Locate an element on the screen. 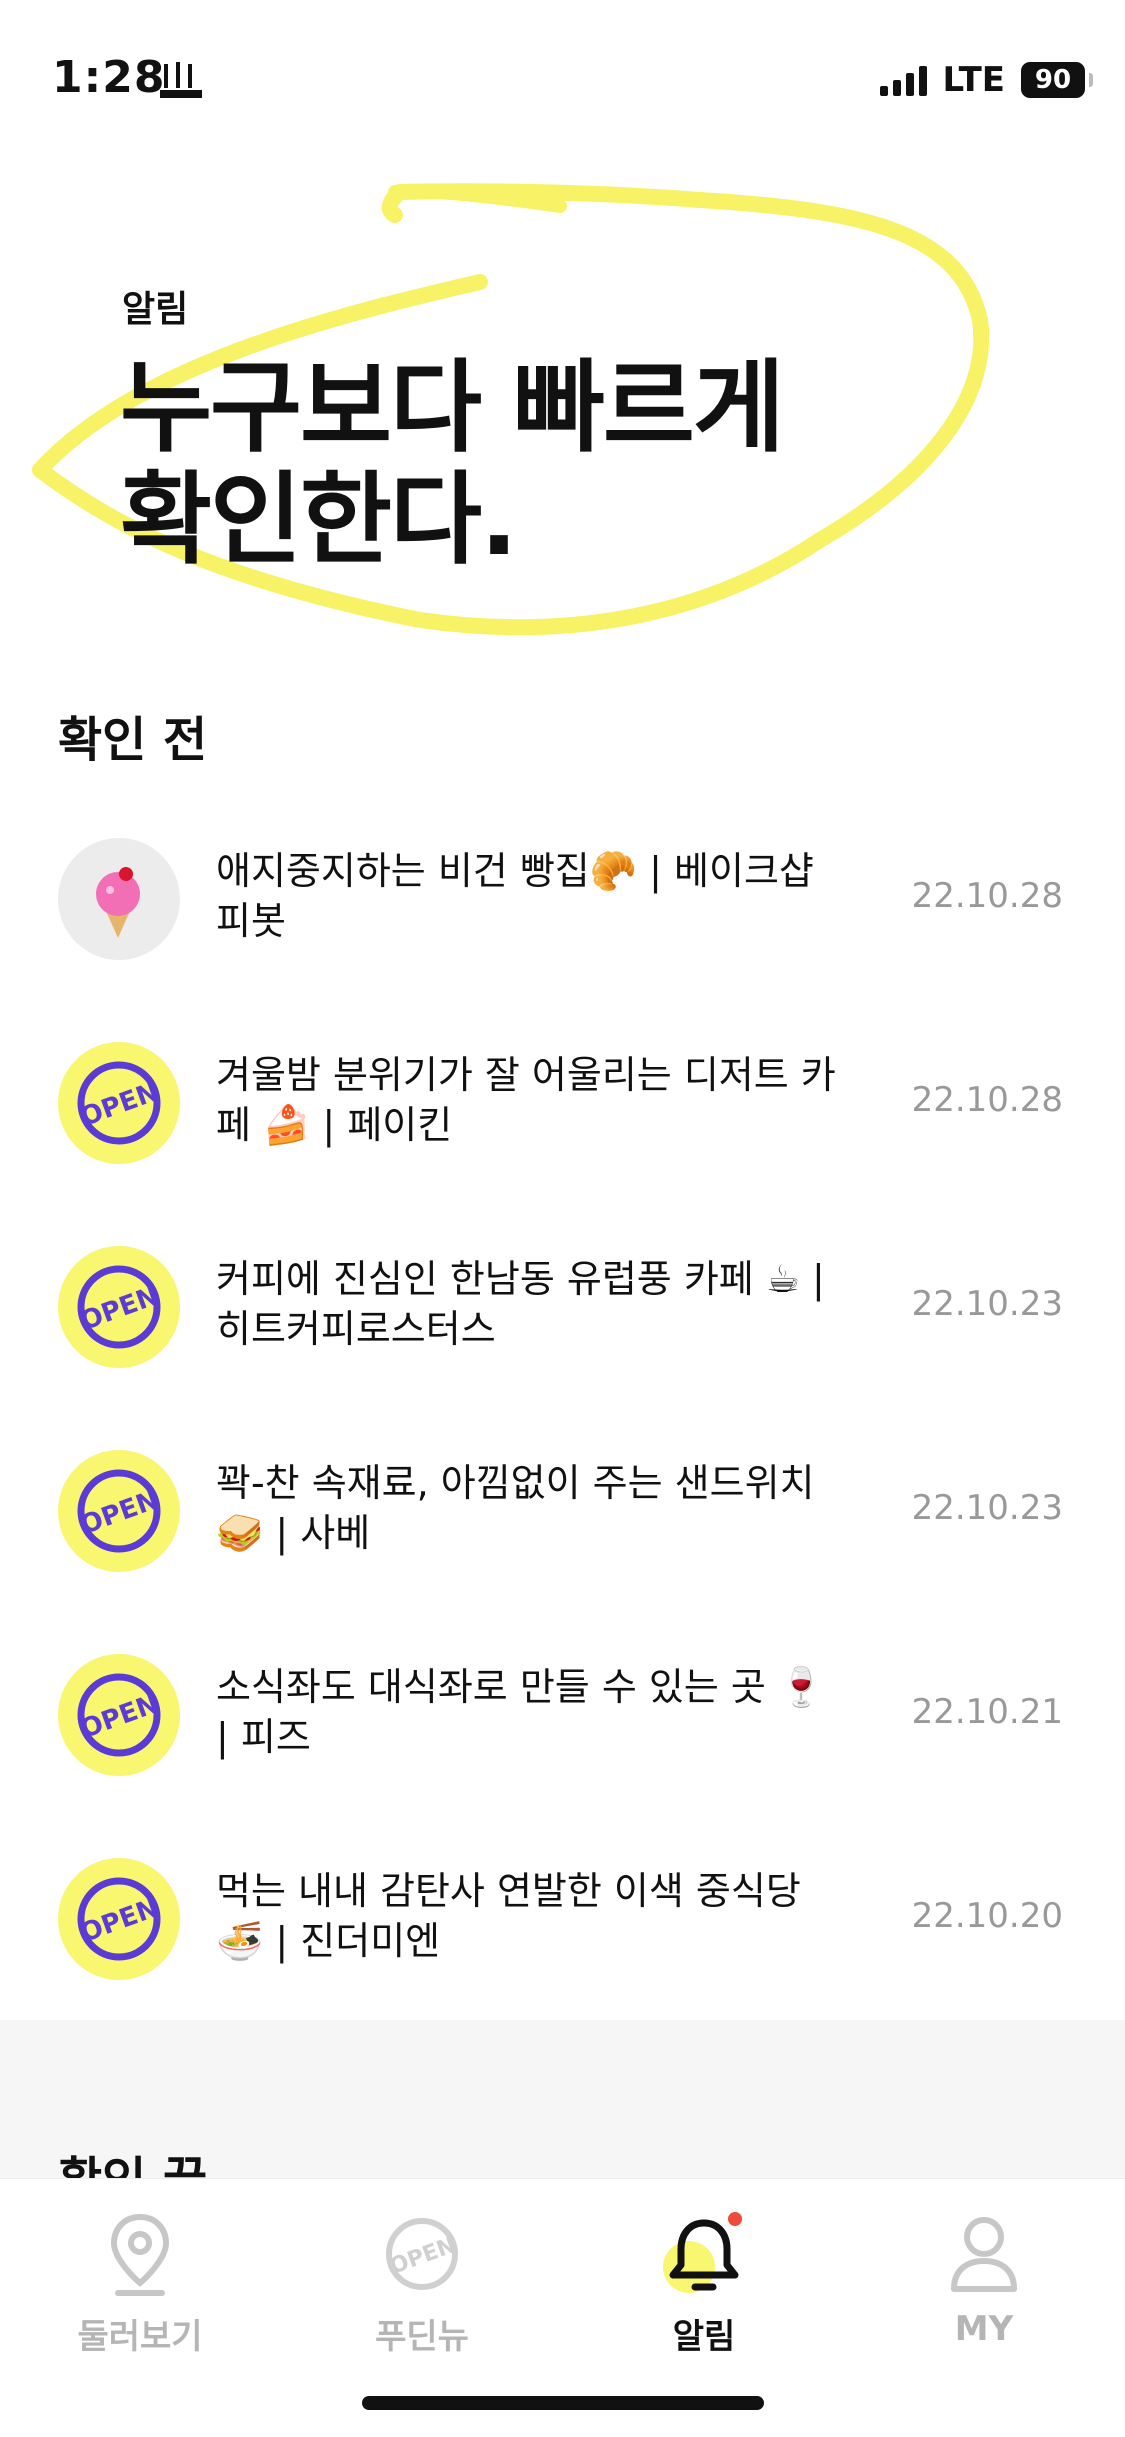 Image resolution: width=1125 pixels, height=2437 pixels. network-type: LTE is located at coordinates (973, 80).